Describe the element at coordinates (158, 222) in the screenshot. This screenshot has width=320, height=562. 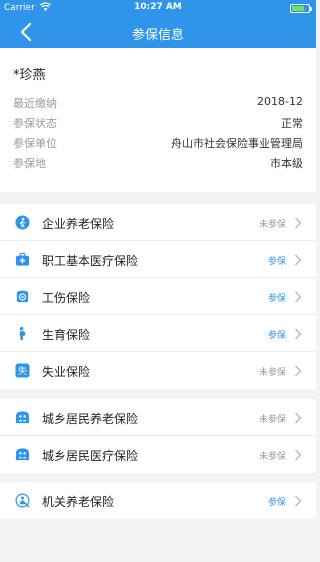
I see `list-item-enterprise-pension: 企业养老保险 未参保` at that location.